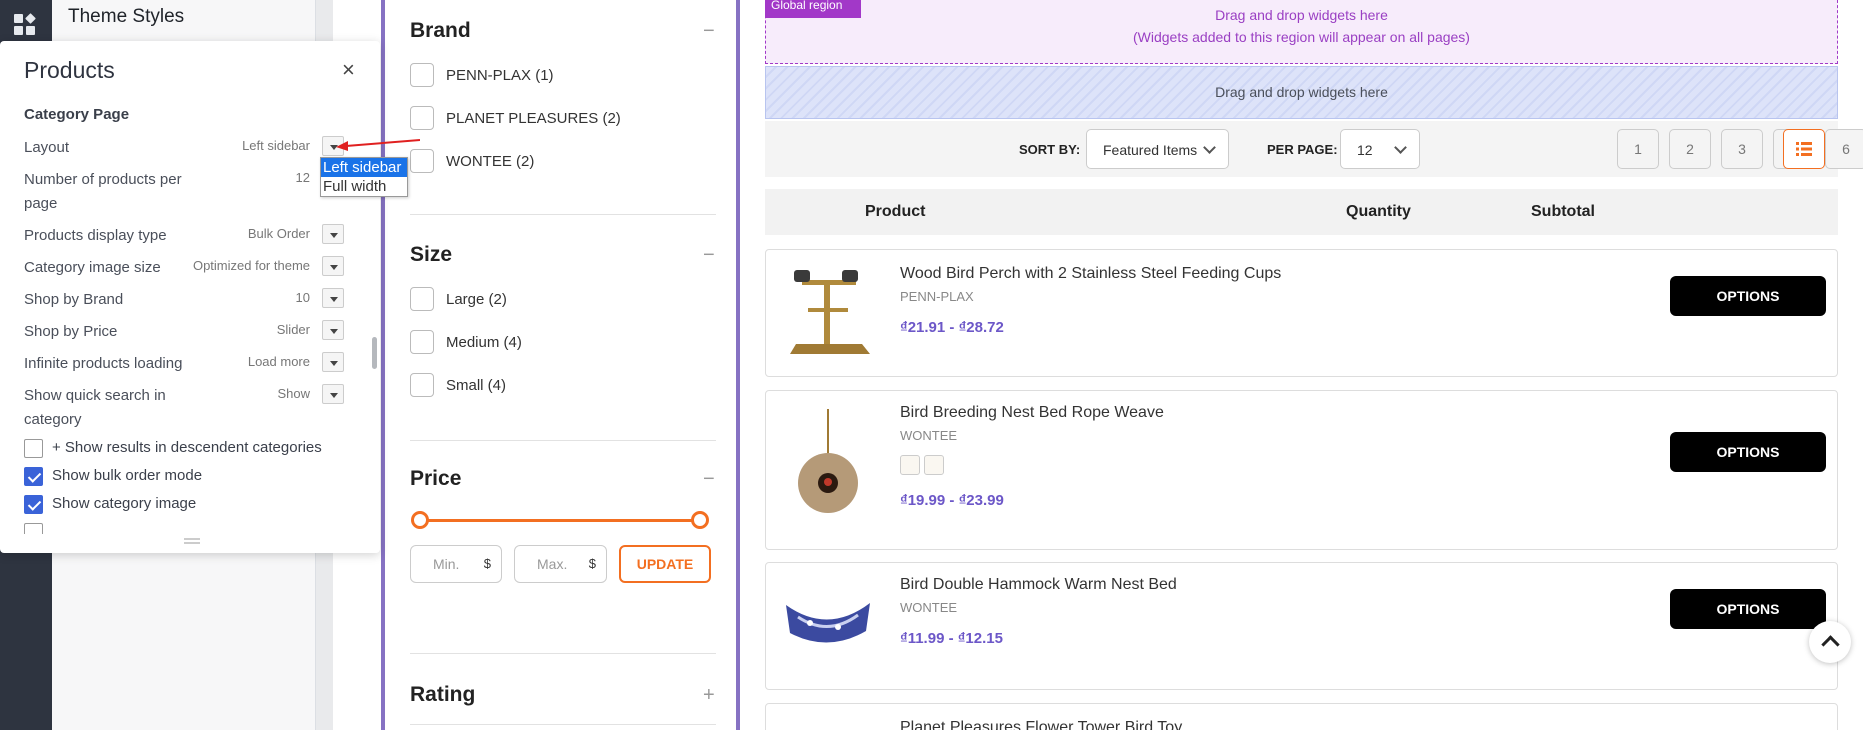 This screenshot has width=1863, height=730. Describe the element at coordinates (184, 408) in the screenshot. I see `setting-quick-search: Show quick search in category Show` at that location.